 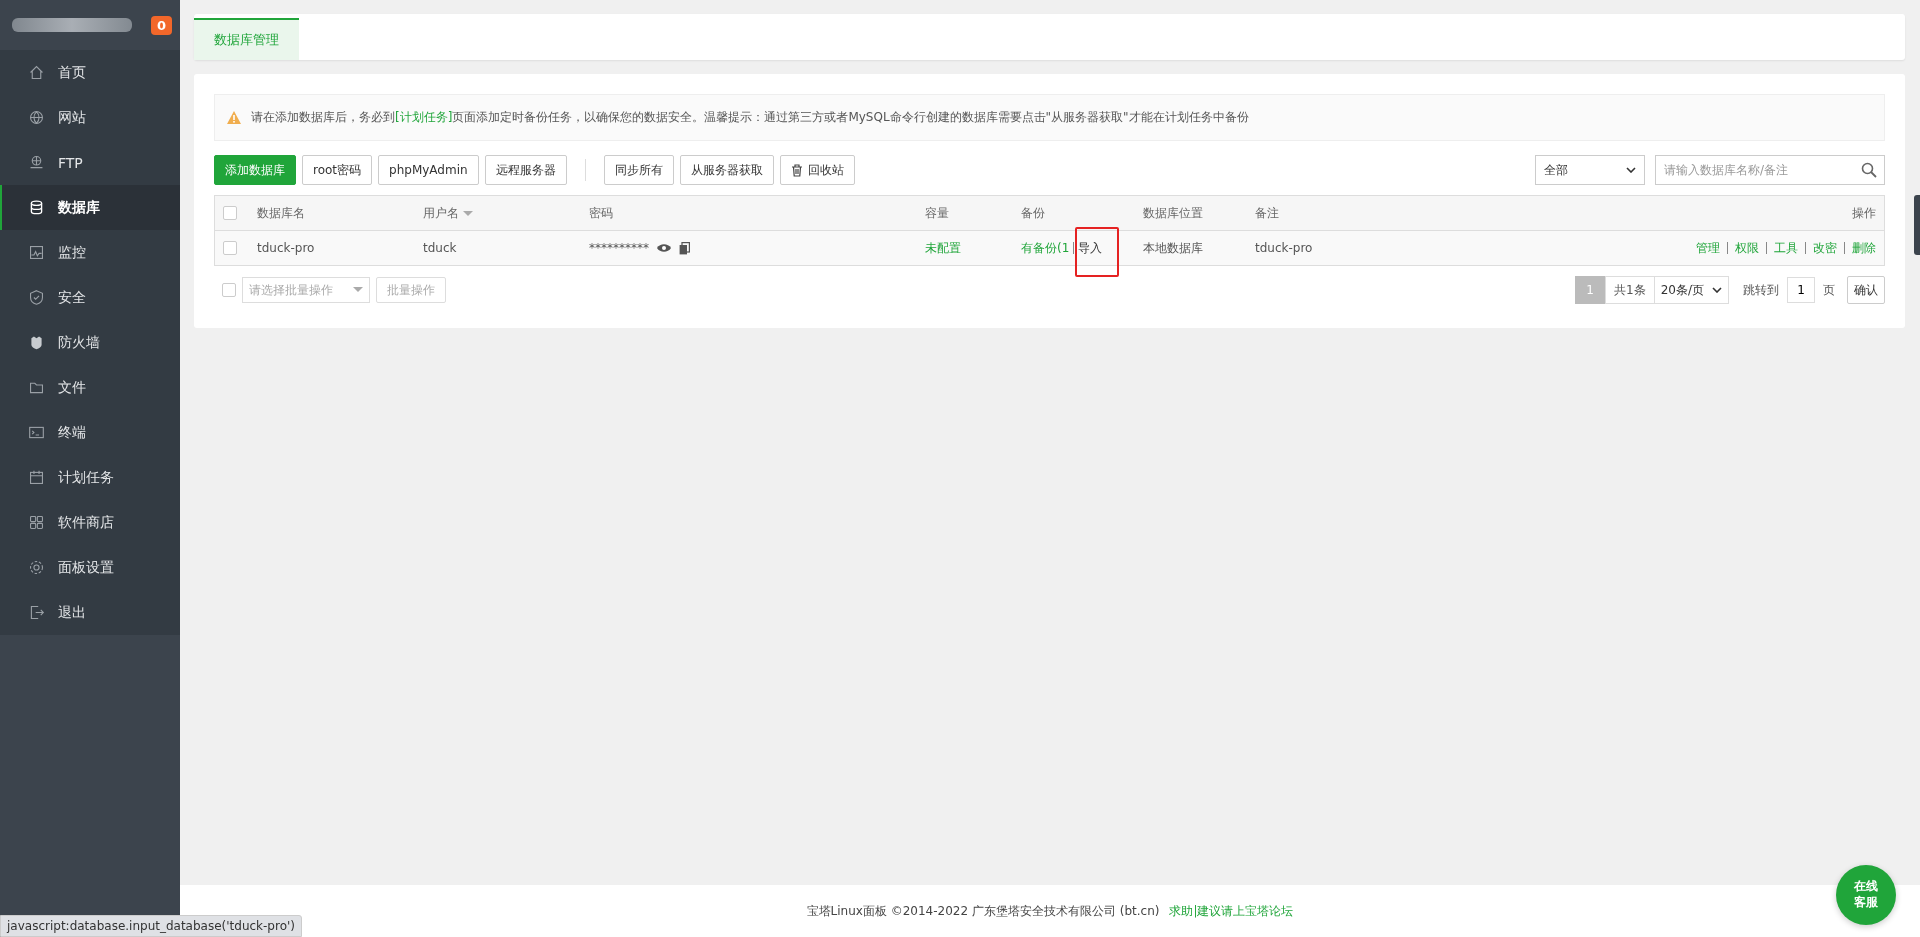 What do you see at coordinates (726, 170) in the screenshot?
I see `toolbar-button: 从服务器获取` at bounding box center [726, 170].